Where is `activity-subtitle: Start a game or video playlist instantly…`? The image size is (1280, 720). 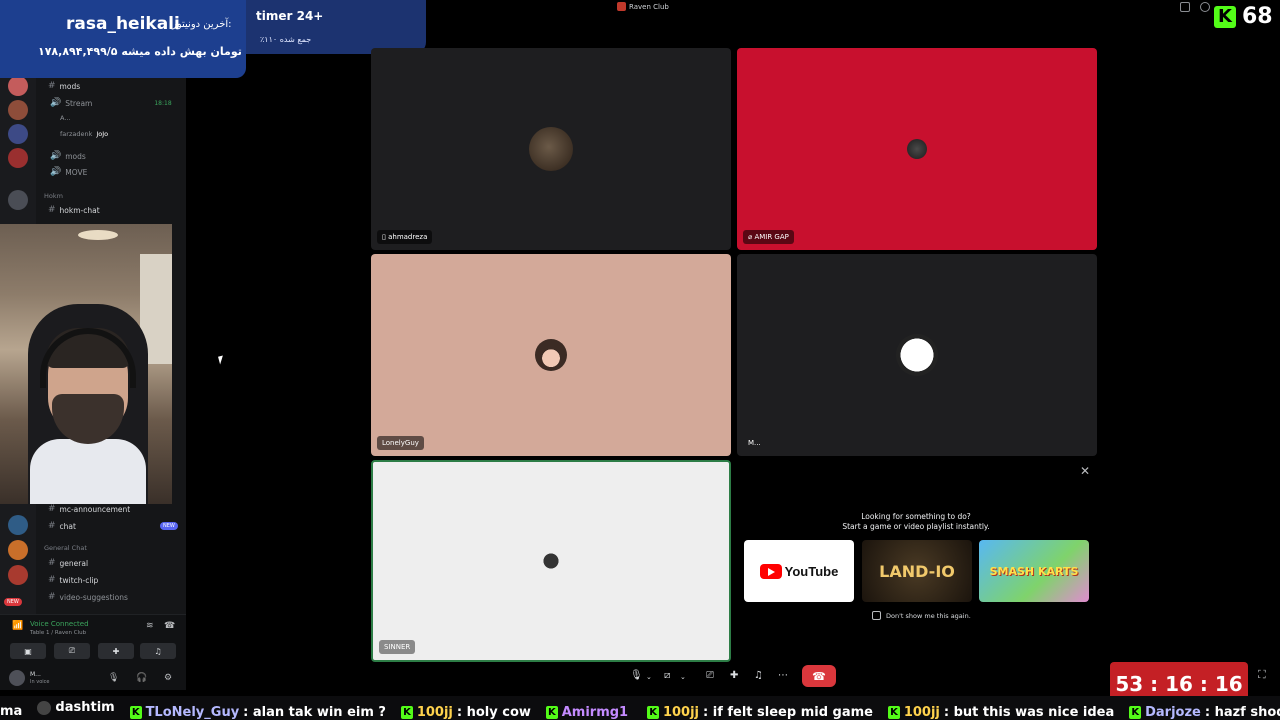 activity-subtitle: Start a game or video playlist instantly… is located at coordinates (916, 526).